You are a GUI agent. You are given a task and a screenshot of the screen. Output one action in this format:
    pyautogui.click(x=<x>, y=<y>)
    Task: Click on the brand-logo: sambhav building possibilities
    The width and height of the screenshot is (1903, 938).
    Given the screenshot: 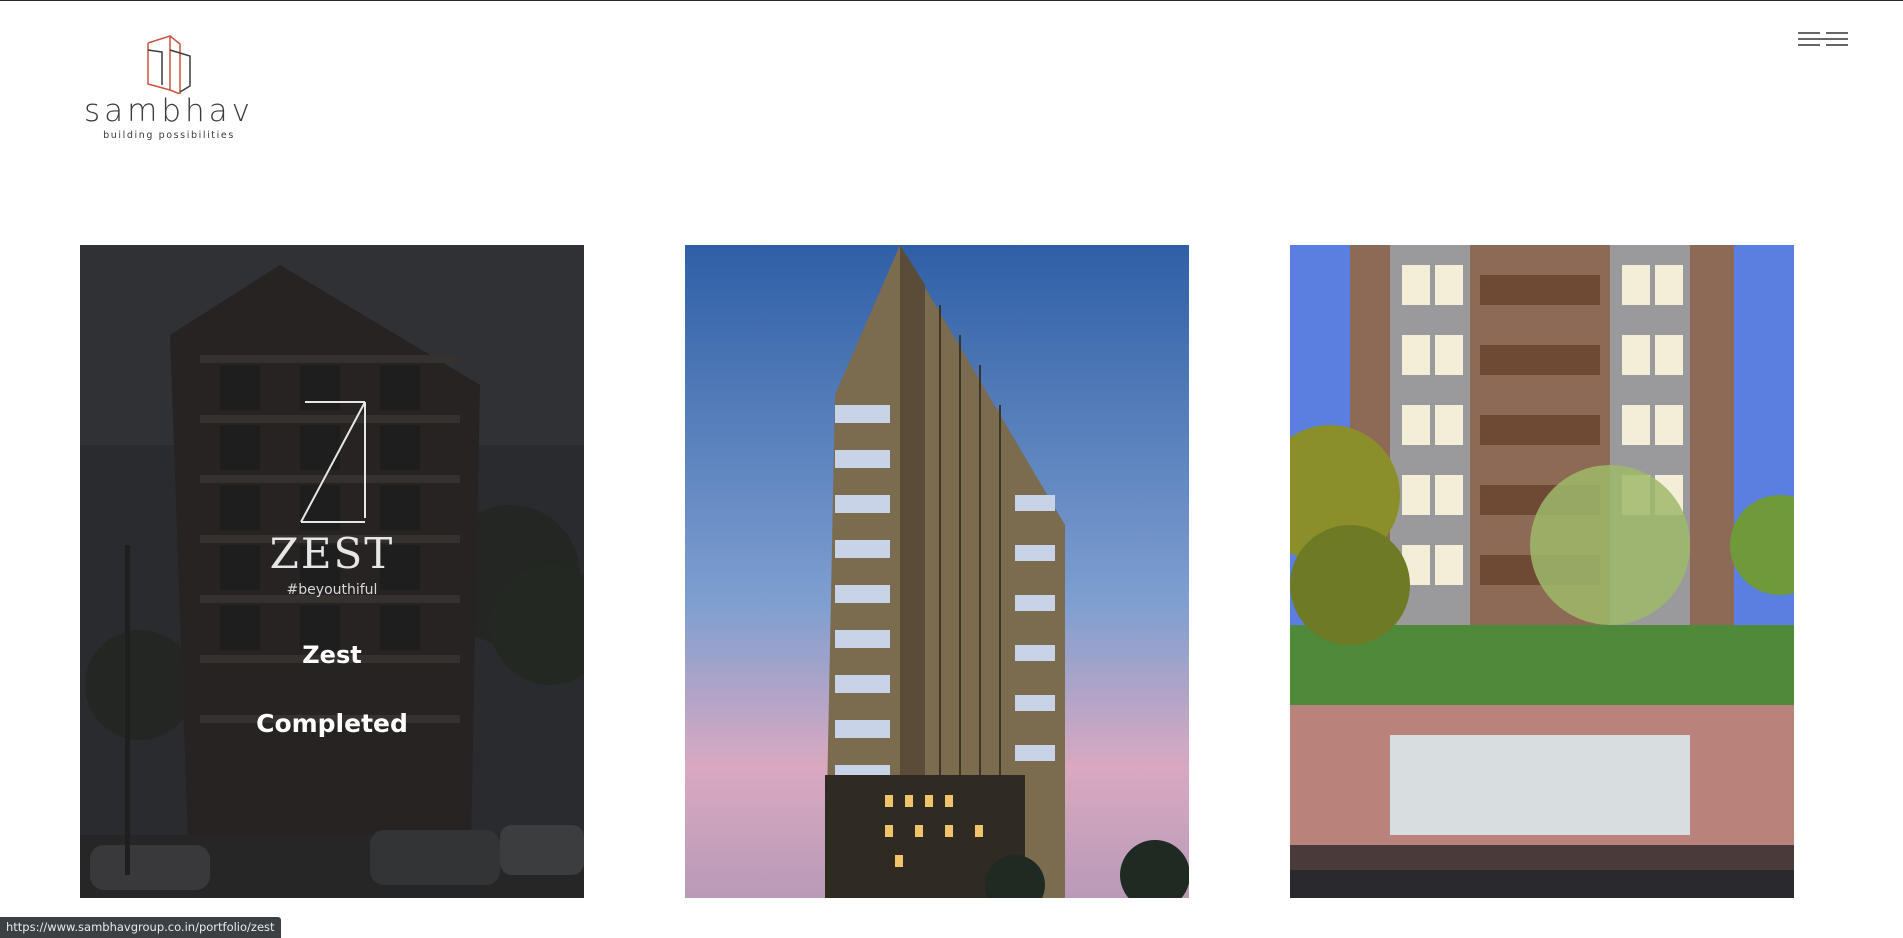 What is the action you would take?
    pyautogui.click(x=169, y=89)
    